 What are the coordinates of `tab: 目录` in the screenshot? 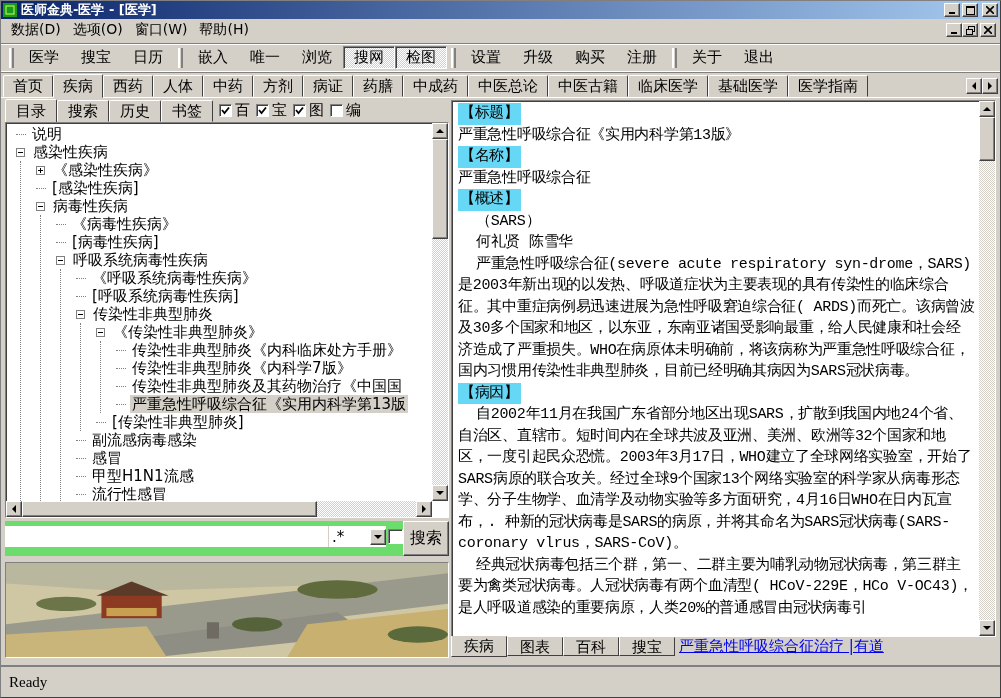 It's located at (31, 111).